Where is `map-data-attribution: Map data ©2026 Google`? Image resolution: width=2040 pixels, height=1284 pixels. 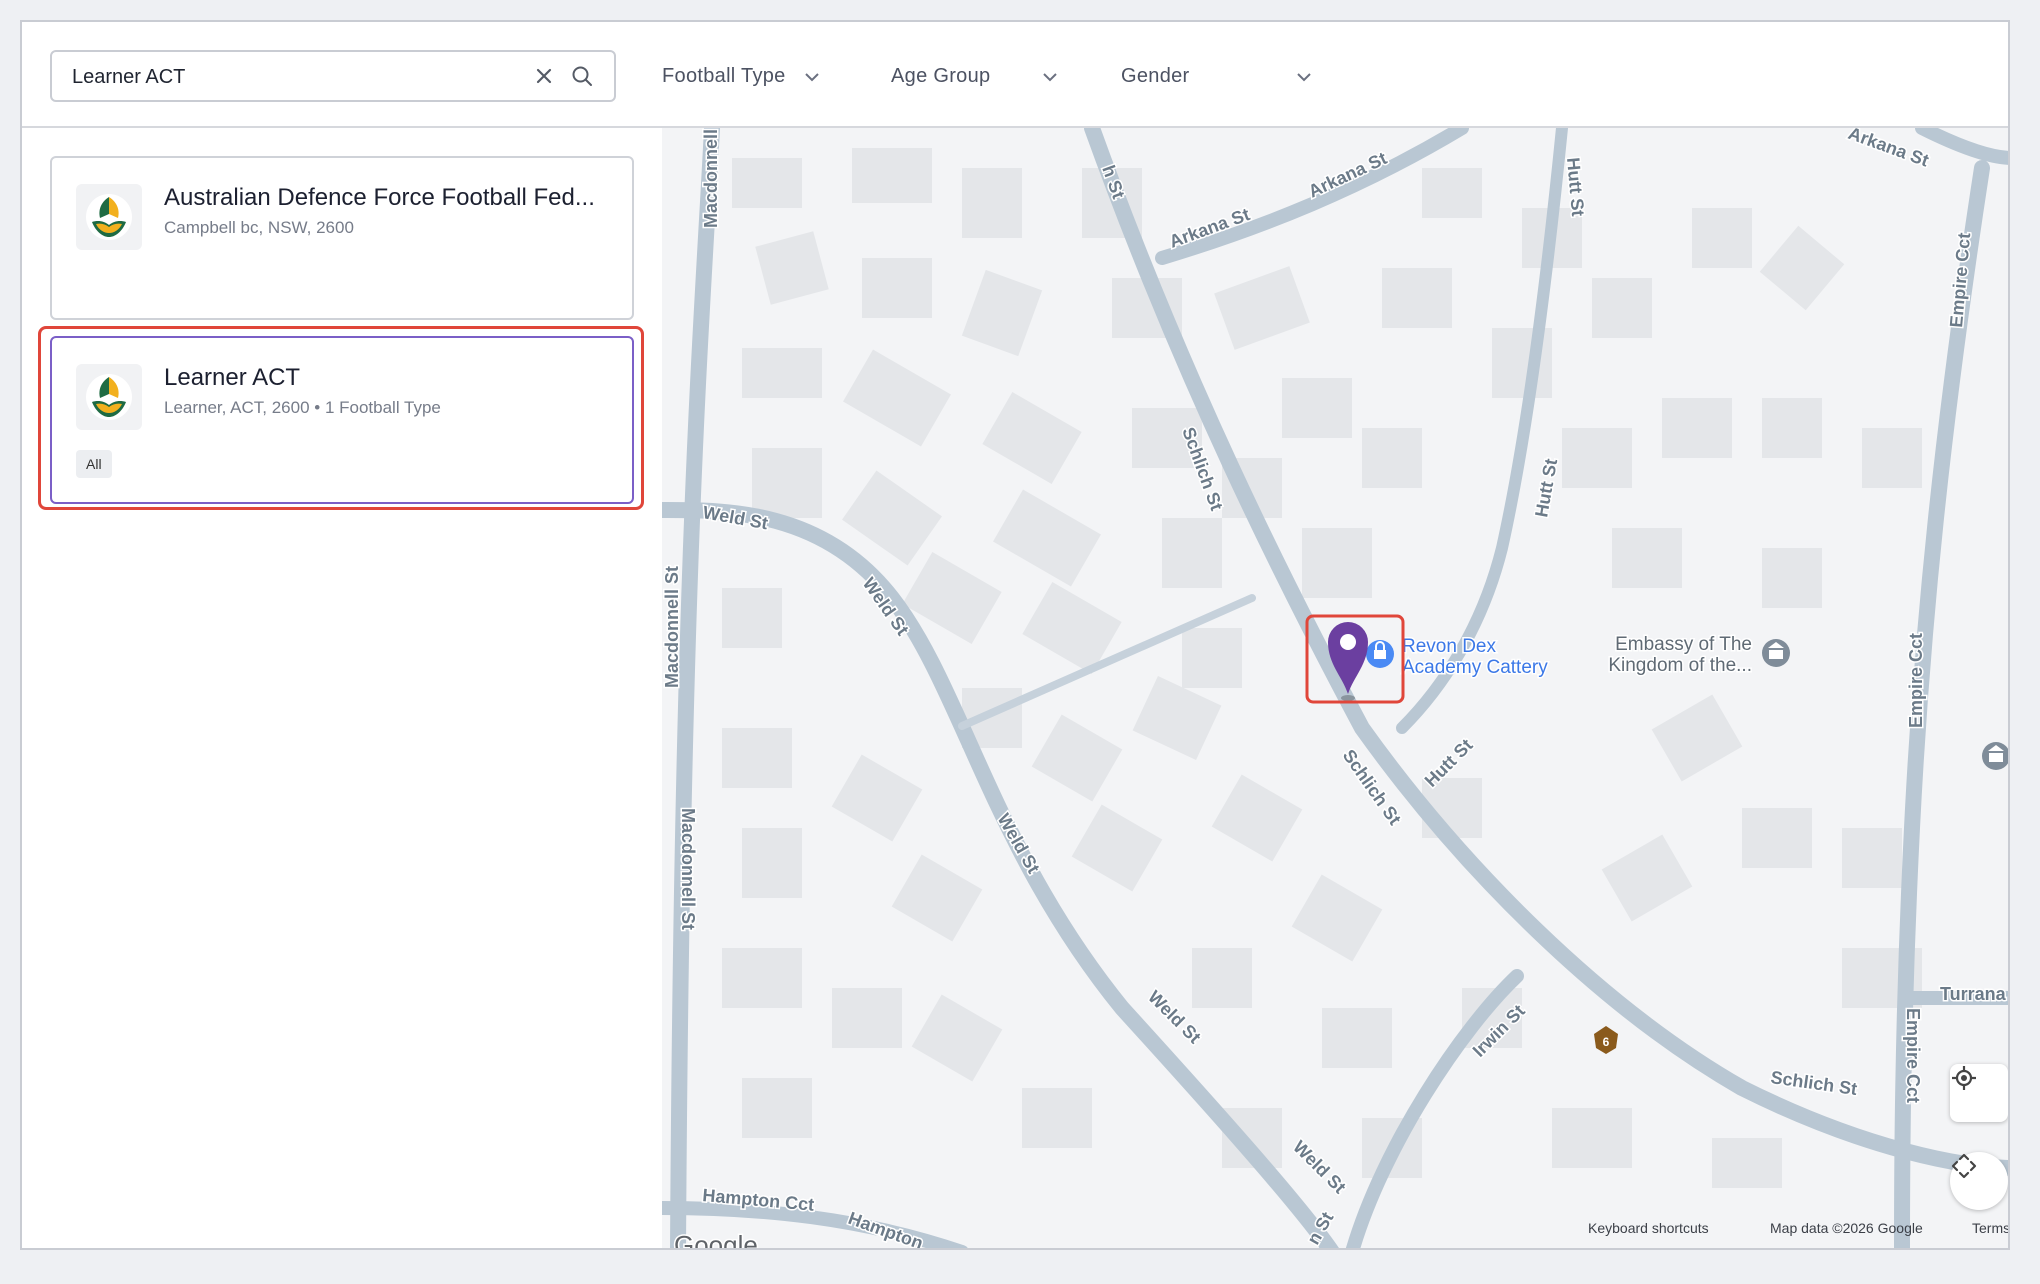
map-data-attribution: Map data ©2026 Google is located at coordinates (1846, 1228).